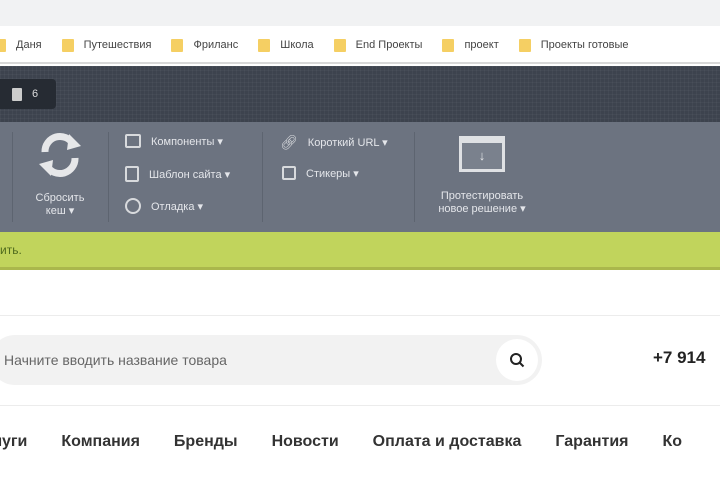  I want to click on speedometer-icon, so click(133, 206).